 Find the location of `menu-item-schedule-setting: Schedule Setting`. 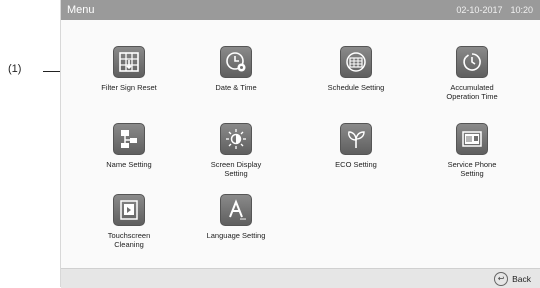

menu-item-schedule-setting: Schedule Setting is located at coordinates (356, 69).